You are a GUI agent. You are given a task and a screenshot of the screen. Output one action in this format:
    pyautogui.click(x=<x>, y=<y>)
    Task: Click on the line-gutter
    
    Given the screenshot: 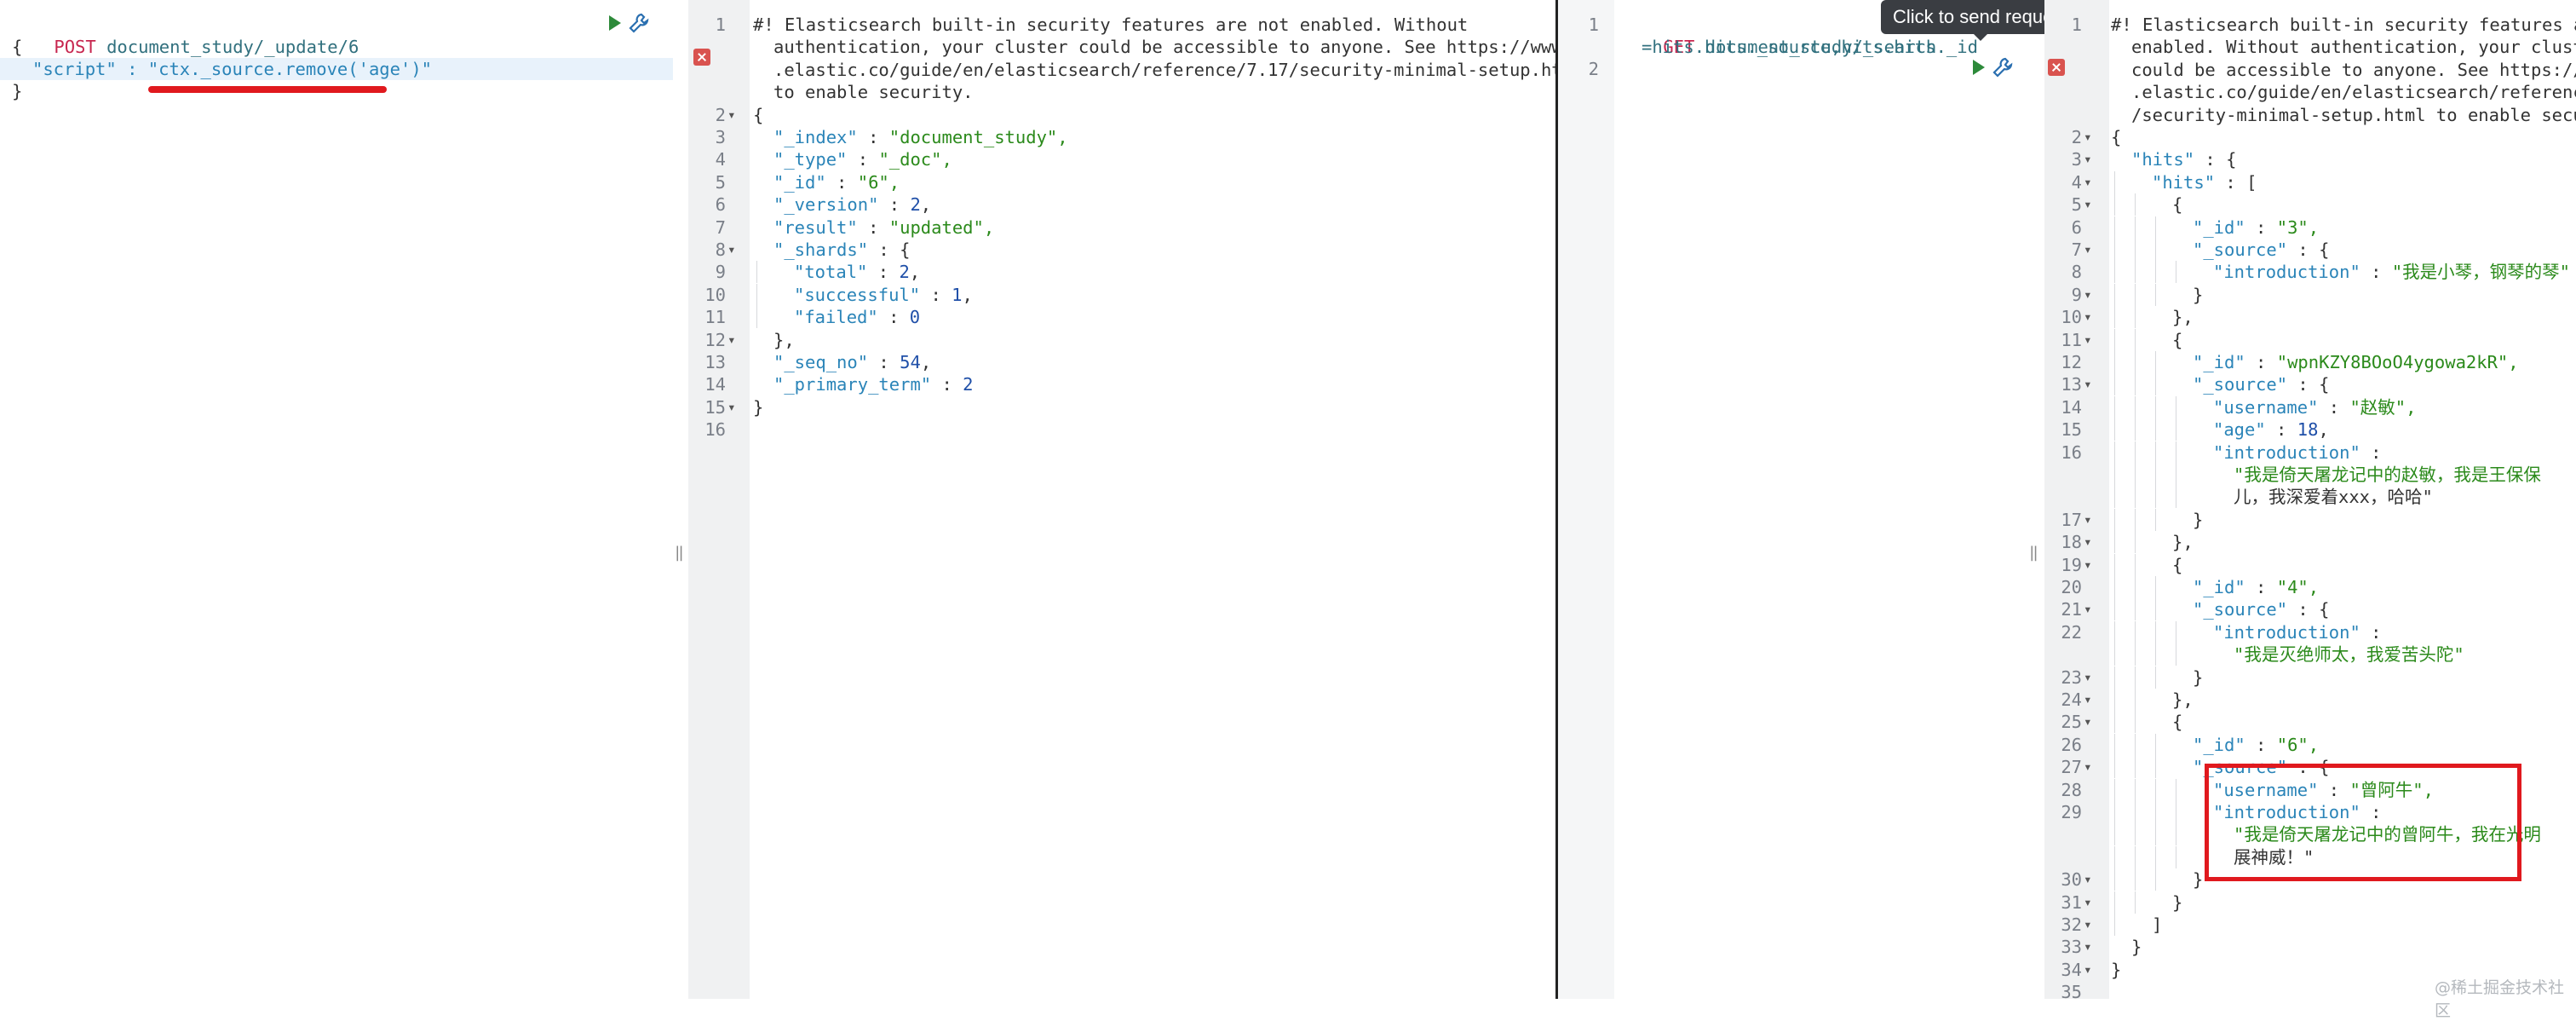 What is the action you would take?
    pyautogui.click(x=1586, y=500)
    